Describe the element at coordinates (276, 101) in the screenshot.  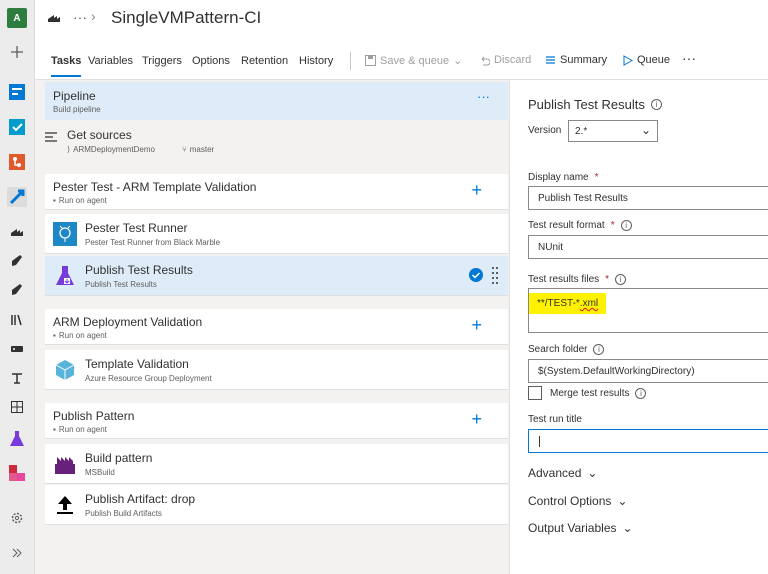
I see `pipeline-row: Pipeline Build pipeline ···` at that location.